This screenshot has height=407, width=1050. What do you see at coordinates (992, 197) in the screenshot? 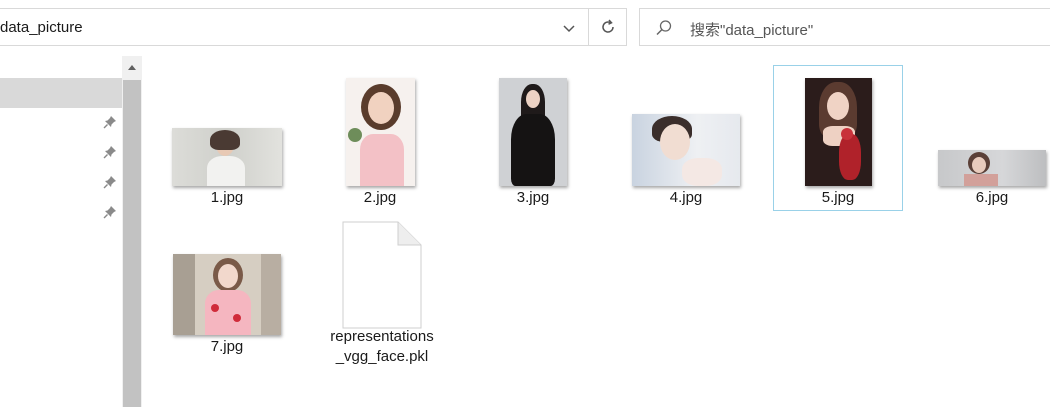
I see `file-name: 6.jpg` at bounding box center [992, 197].